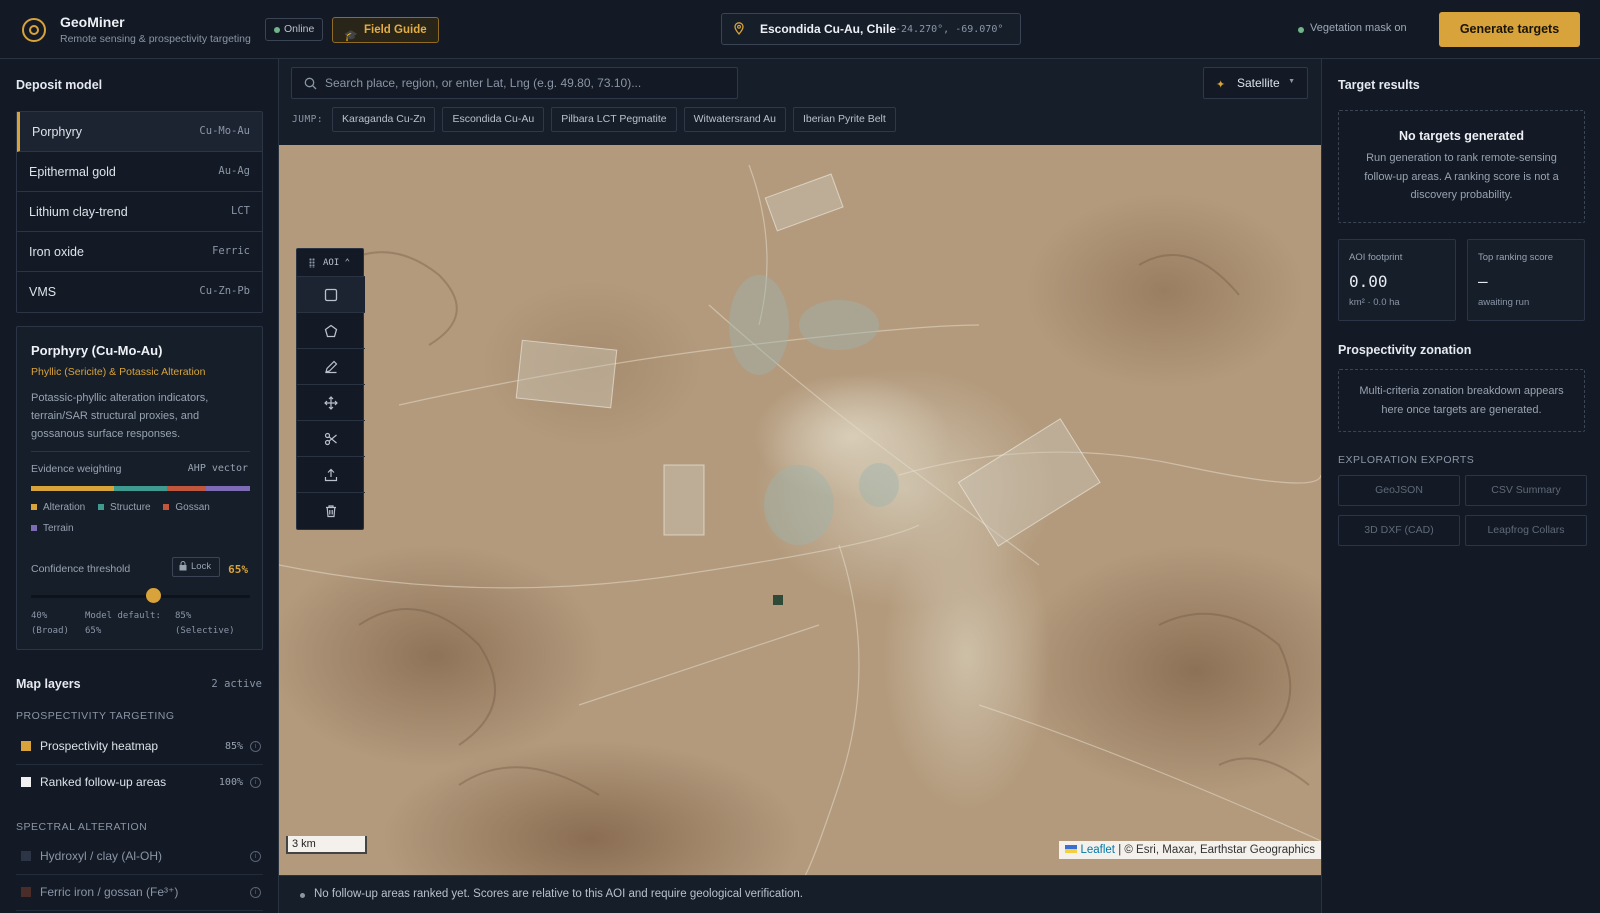  What do you see at coordinates (1097, 850) in the screenshot?
I see `leaflet-link: Leaflet` at bounding box center [1097, 850].